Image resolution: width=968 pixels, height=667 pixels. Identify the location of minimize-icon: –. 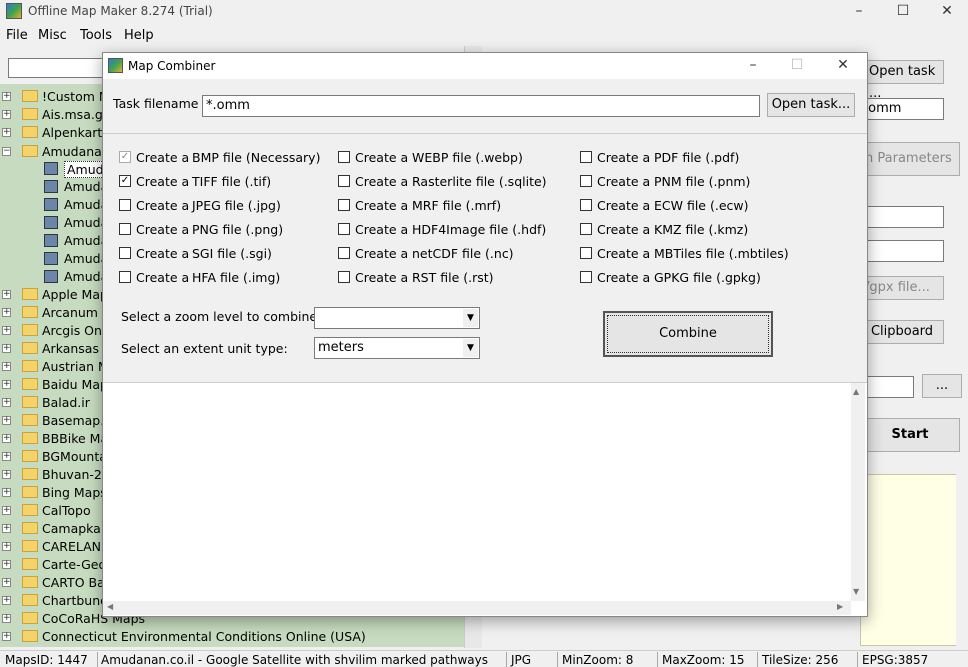
(859, 12).